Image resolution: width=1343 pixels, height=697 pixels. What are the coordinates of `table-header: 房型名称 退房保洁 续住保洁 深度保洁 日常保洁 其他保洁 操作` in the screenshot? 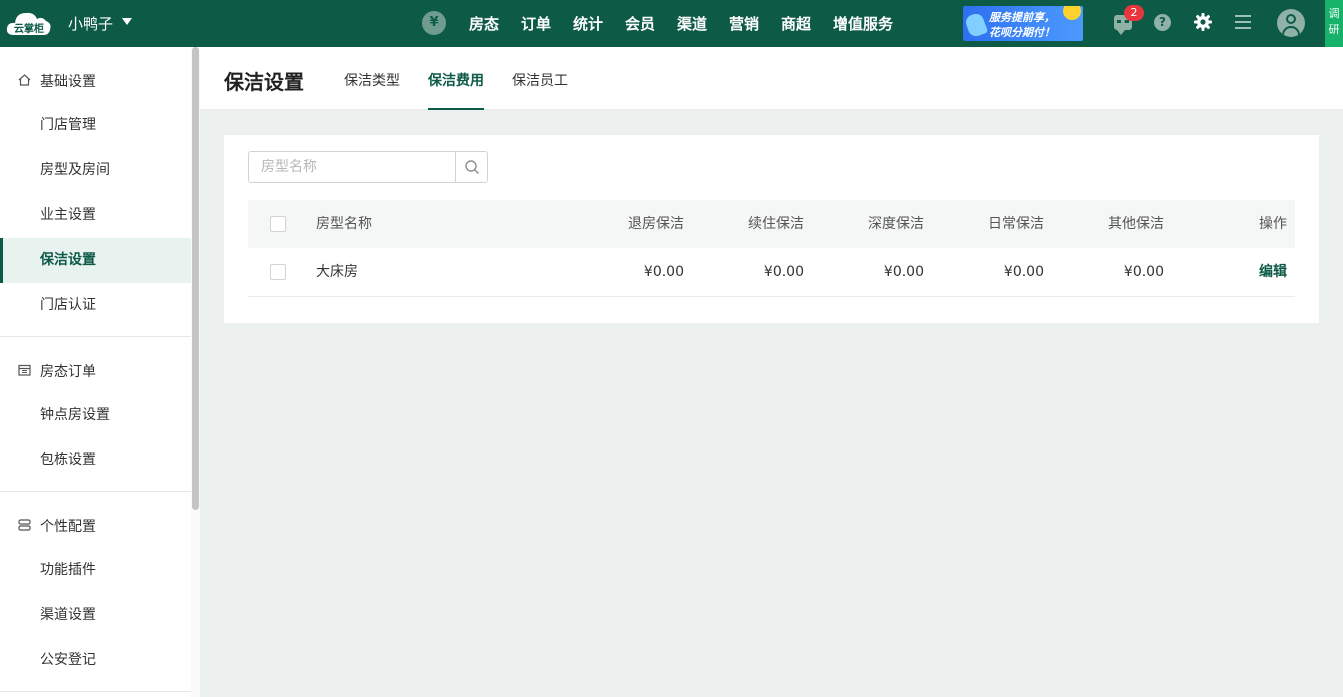 It's located at (771, 224).